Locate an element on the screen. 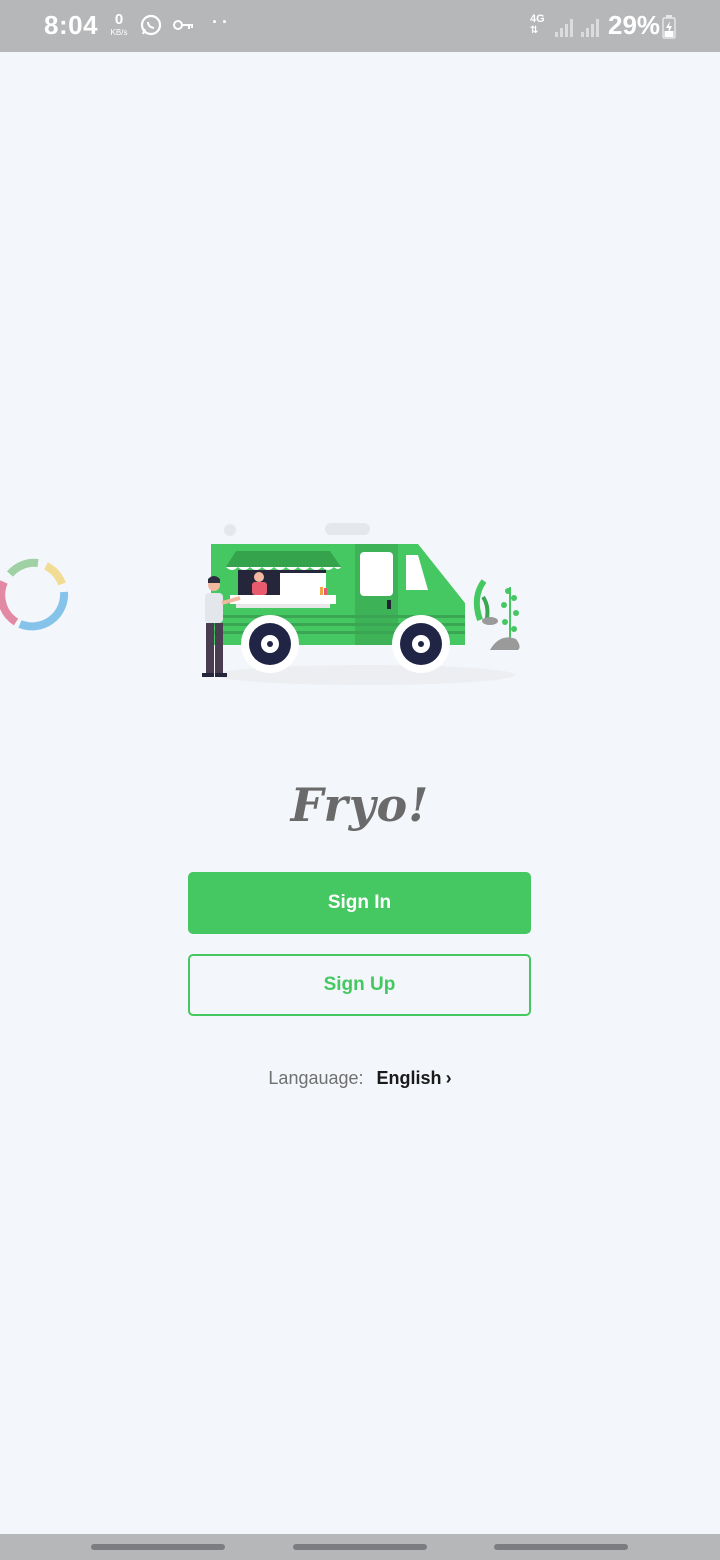  navigation-bar is located at coordinates (360, 1547).